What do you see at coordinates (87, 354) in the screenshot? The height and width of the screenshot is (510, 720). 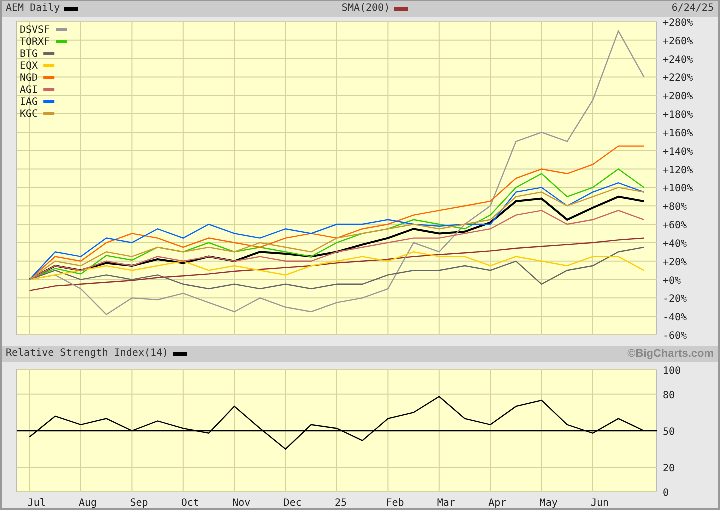 I see `legend-label: Relative Strength Index(14)` at bounding box center [87, 354].